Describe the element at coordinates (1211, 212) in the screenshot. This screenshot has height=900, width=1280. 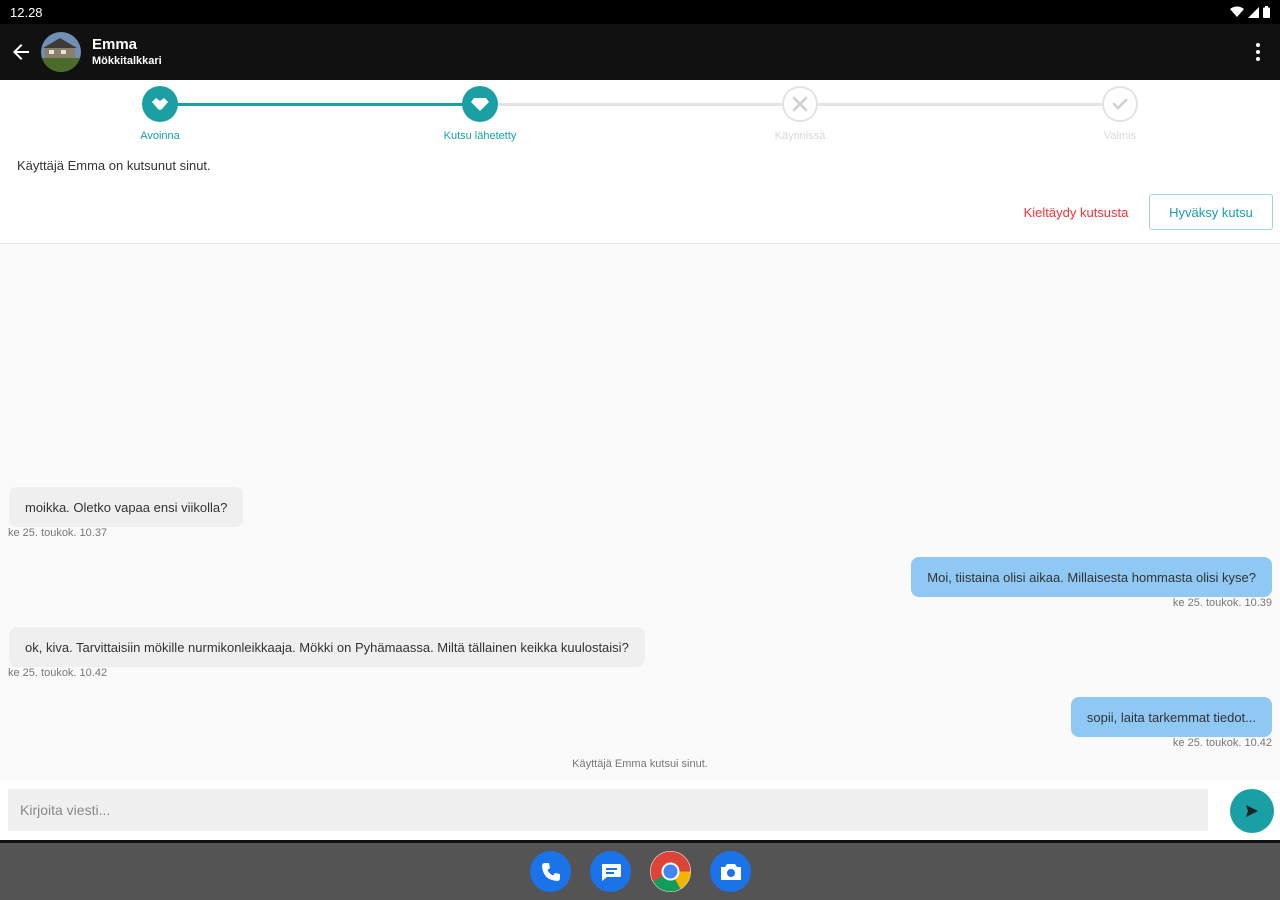
I see `accept-invite-button: Hyväksy kutsu` at that location.